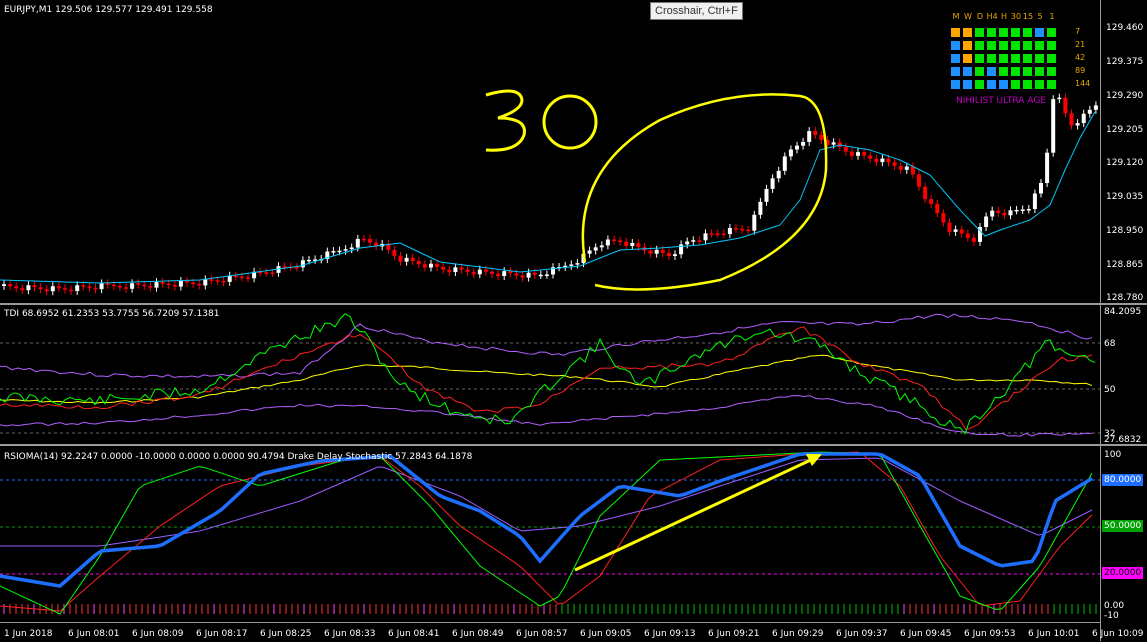 The image size is (1147, 642). I want to click on tdi-level-label: 27.6832, so click(1123, 440).